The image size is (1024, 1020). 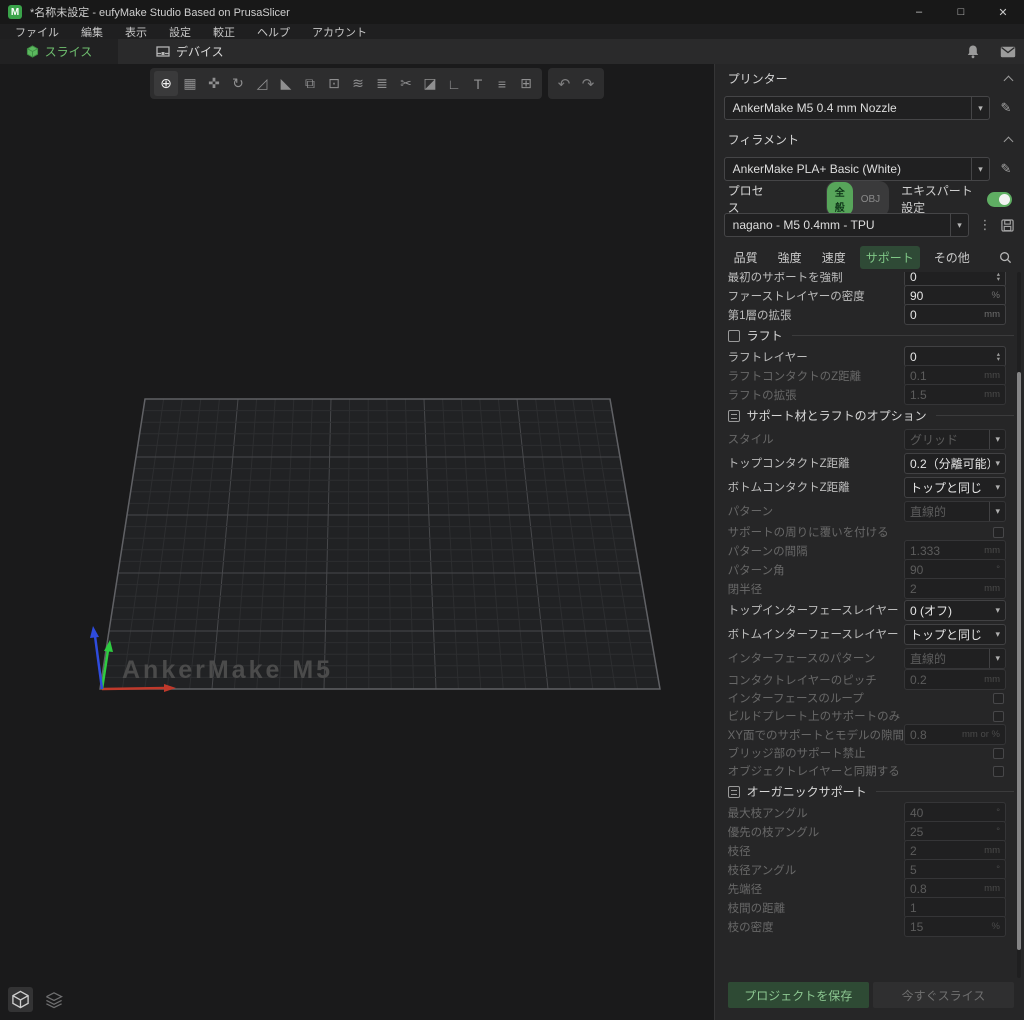 I want to click on layer-range-icon: ≡, so click(x=502, y=83).